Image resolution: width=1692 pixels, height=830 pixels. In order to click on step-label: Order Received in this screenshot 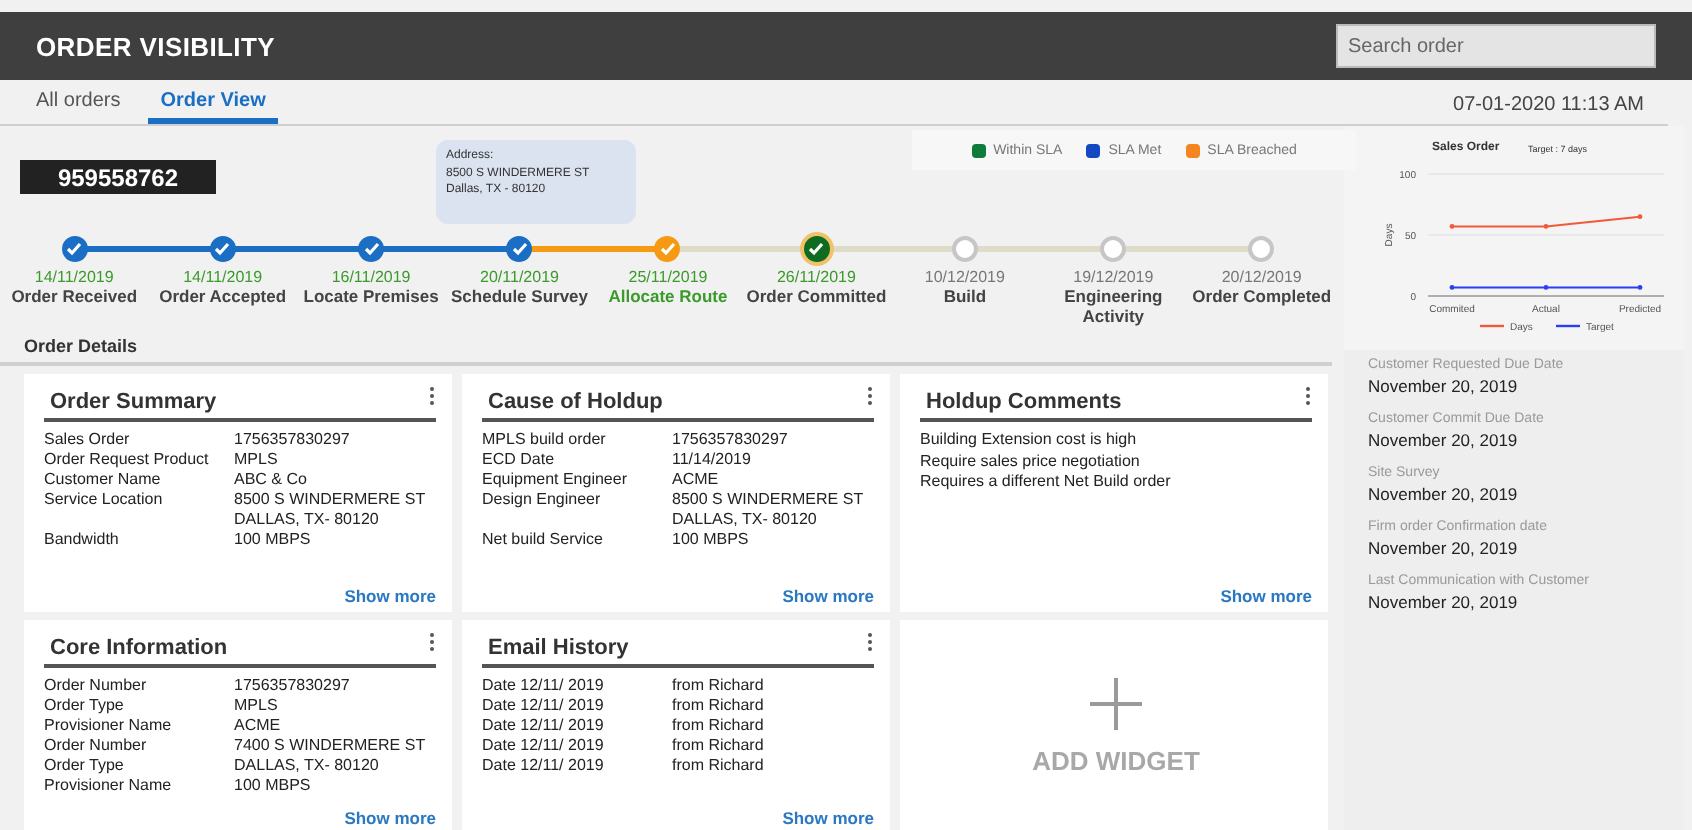, I will do `click(74, 296)`.